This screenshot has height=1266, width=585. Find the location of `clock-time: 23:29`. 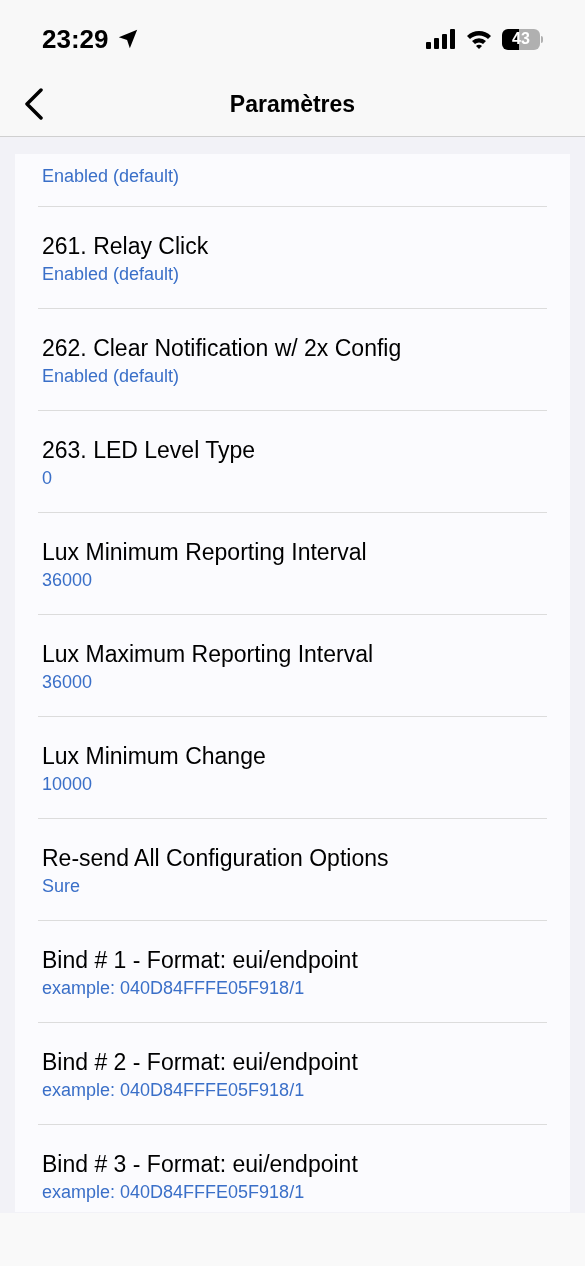

clock-time: 23:29 is located at coordinates (75, 39).